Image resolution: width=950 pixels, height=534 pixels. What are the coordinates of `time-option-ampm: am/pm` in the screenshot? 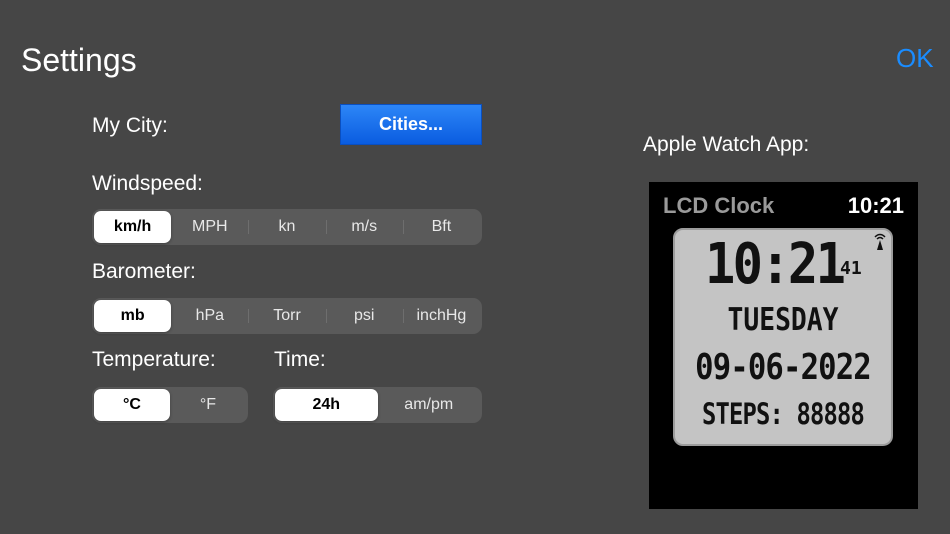 It's located at (429, 405).